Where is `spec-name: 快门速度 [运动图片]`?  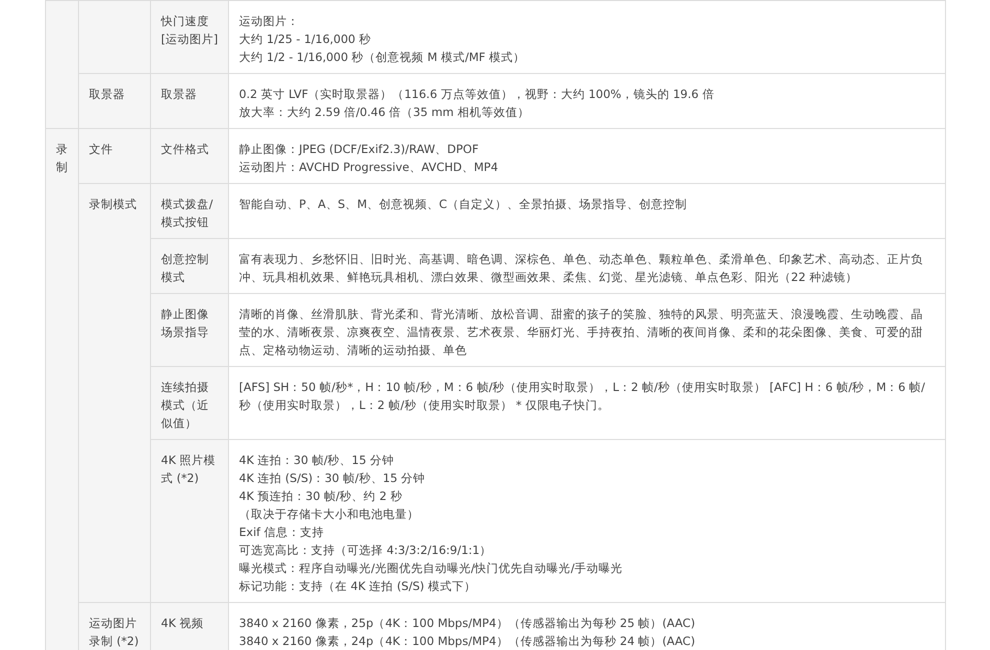 spec-name: 快门速度 [运动图片] is located at coordinates (189, 30).